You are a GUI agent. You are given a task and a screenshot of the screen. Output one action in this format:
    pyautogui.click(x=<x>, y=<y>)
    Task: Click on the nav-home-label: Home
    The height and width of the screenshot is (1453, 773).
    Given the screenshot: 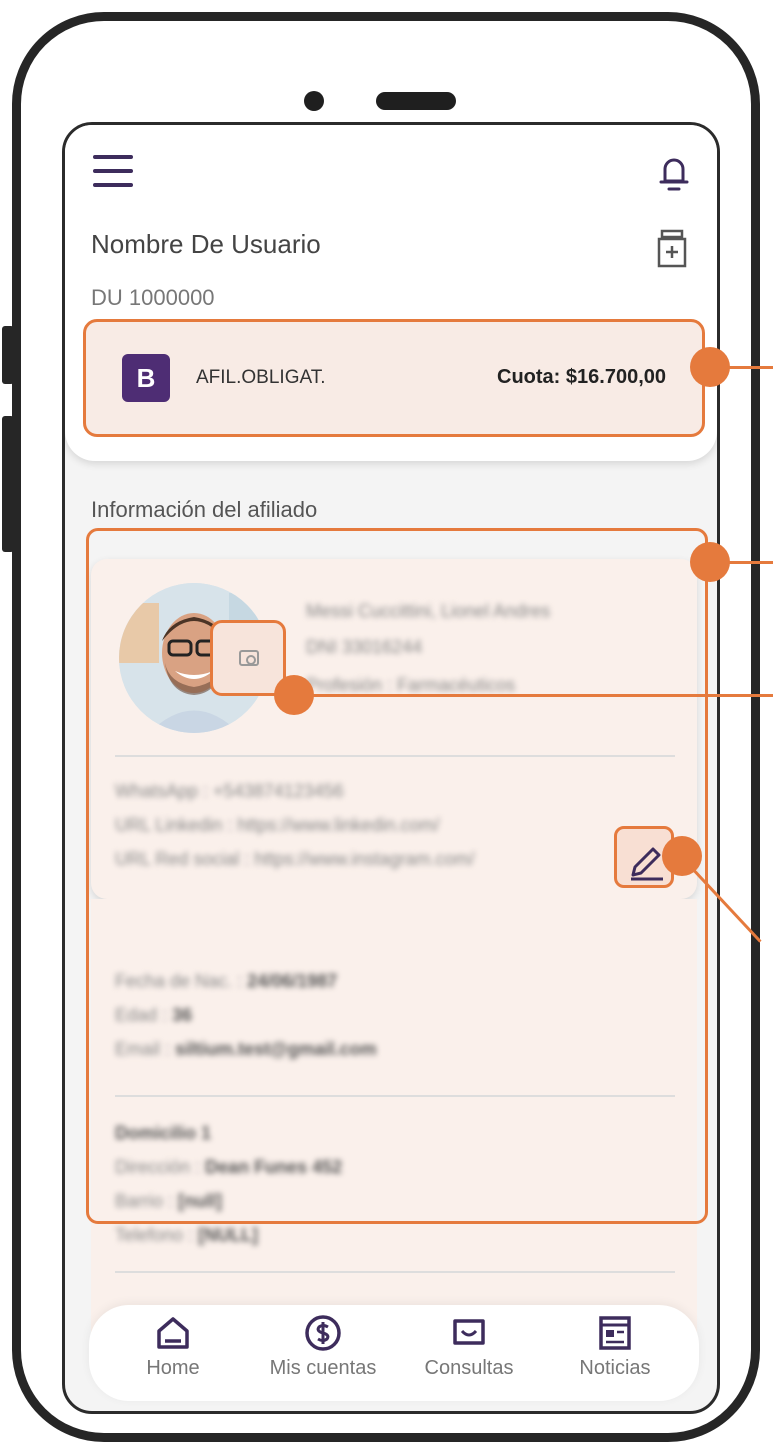 What is the action you would take?
    pyautogui.click(x=173, y=1368)
    